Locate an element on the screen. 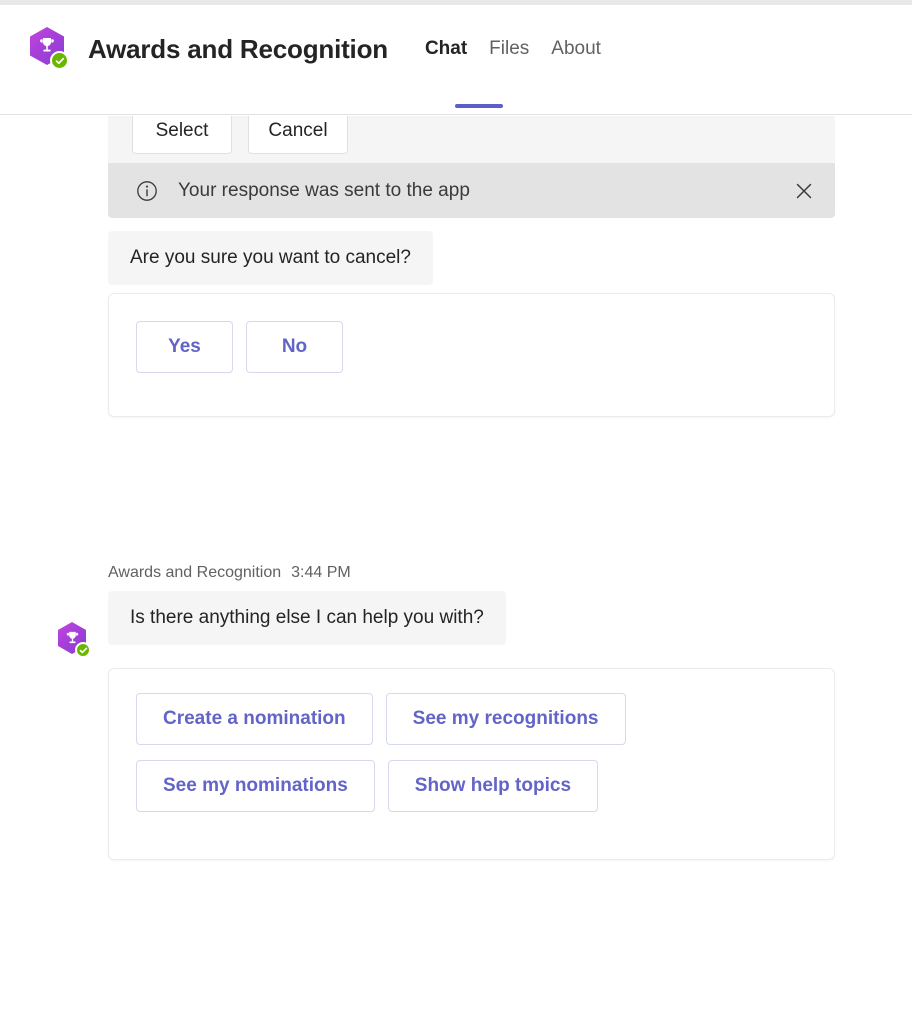  message-sender-line: Awards and Recognition 3:44 PM is located at coordinates (229, 573).